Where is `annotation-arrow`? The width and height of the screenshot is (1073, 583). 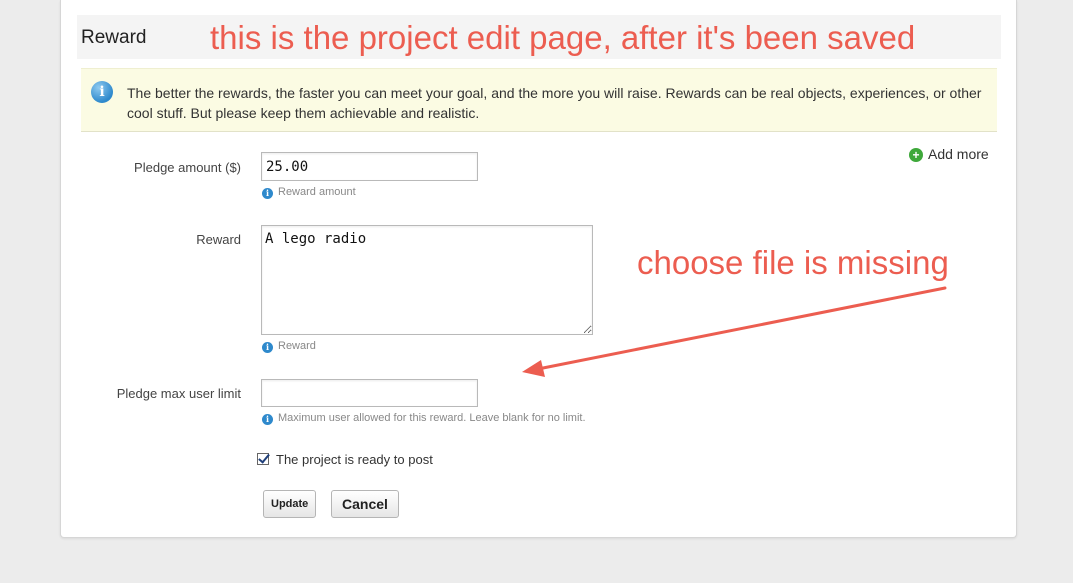 annotation-arrow is located at coordinates (734, 331).